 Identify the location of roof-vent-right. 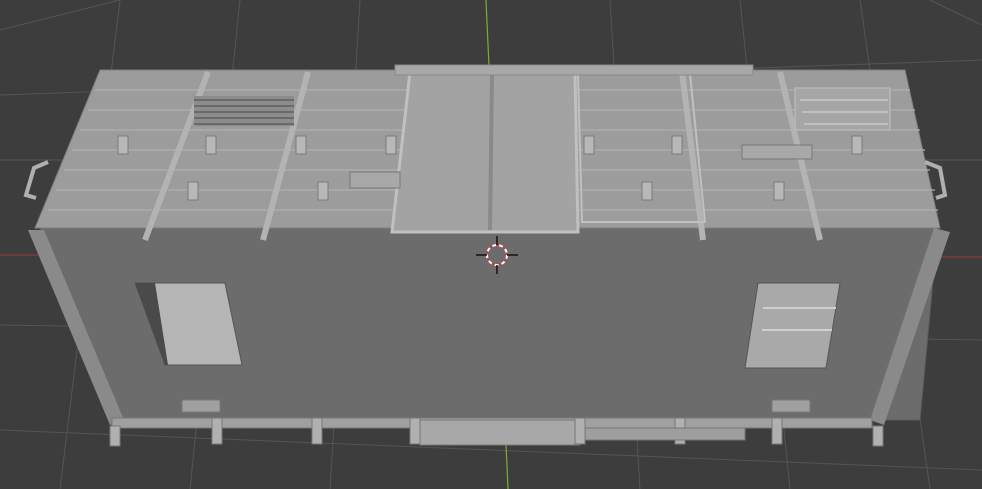
(842, 109).